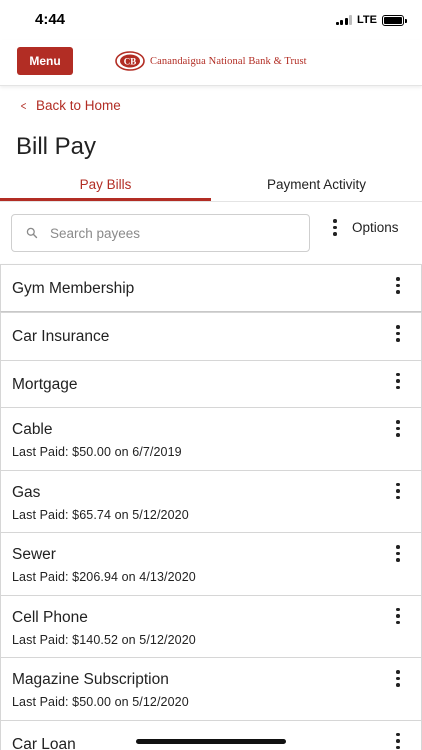 The image size is (422, 750). Describe the element at coordinates (34, 554) in the screenshot. I see `payee-name: Sewer` at that location.